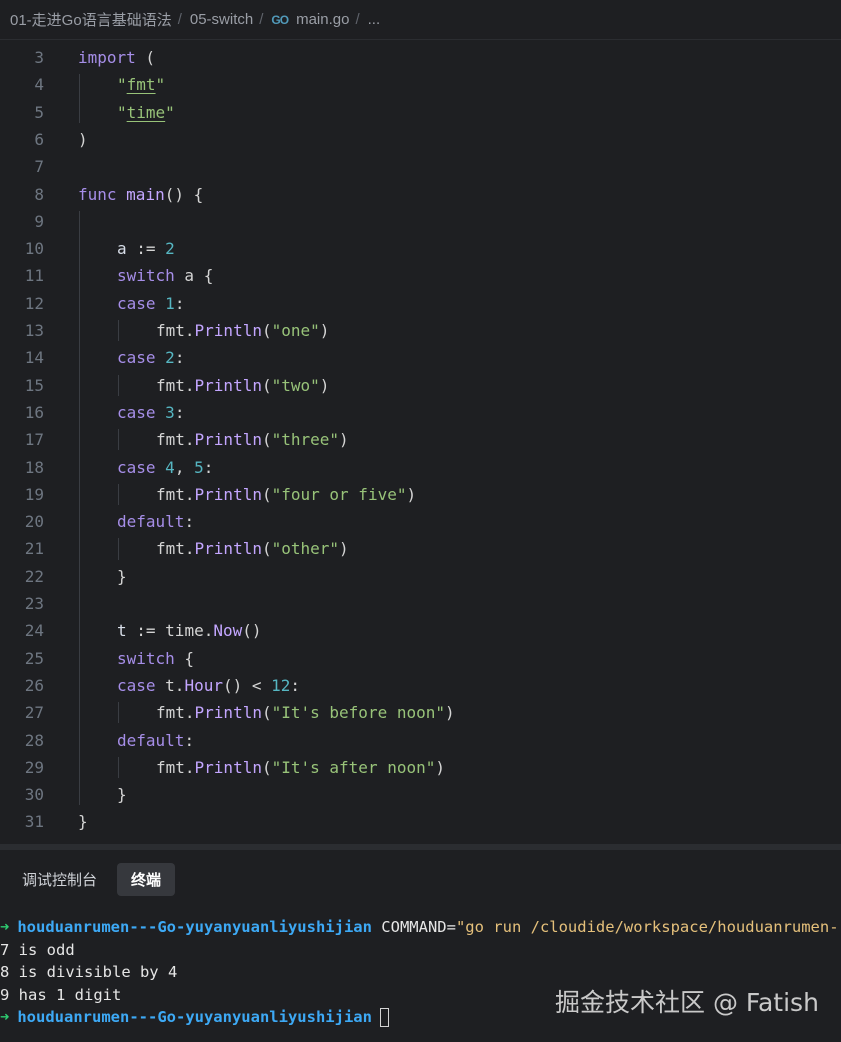 This screenshot has height=1042, width=841. What do you see at coordinates (384, 1017) in the screenshot?
I see `terminal-cursor` at bounding box center [384, 1017].